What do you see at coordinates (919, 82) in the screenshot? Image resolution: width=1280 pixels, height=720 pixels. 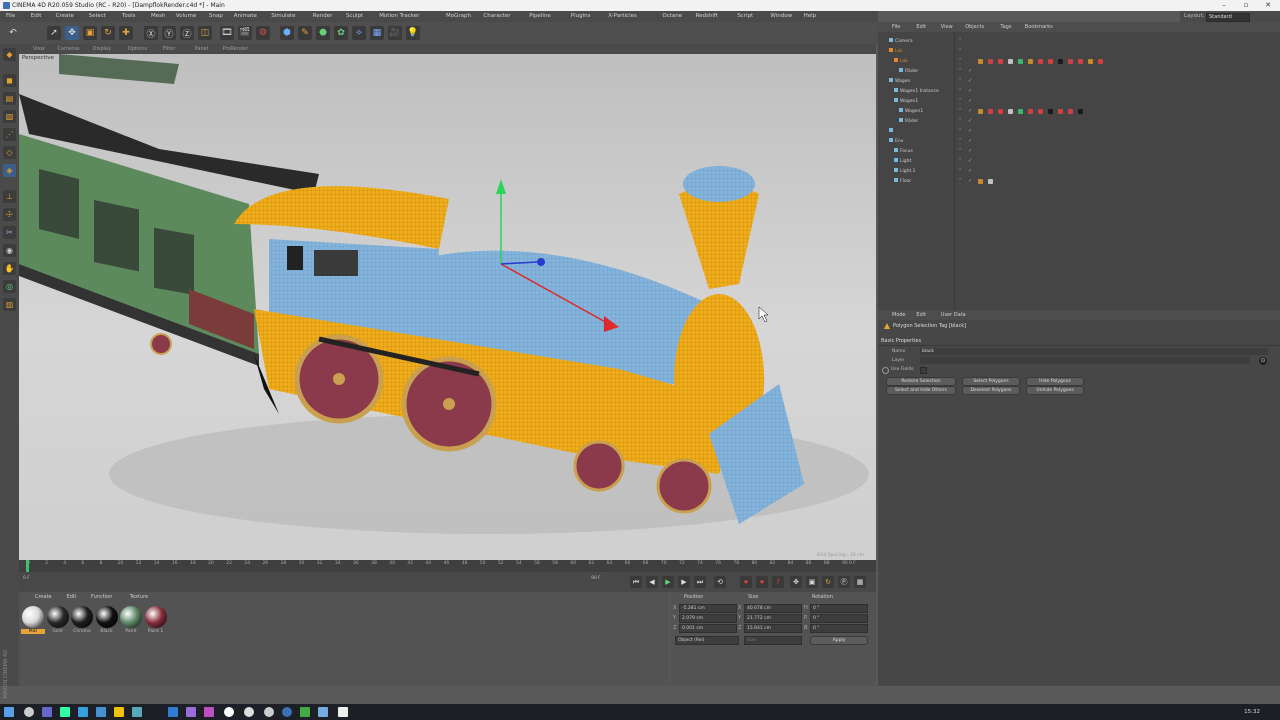 I see `object-row: Wagen` at bounding box center [919, 82].